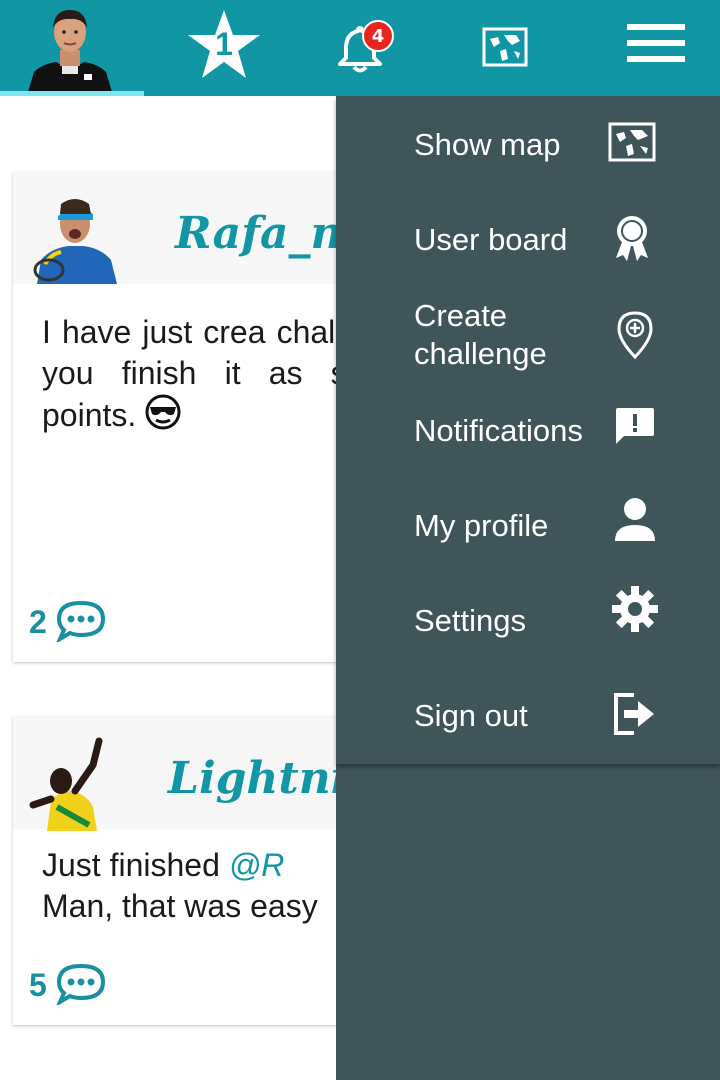  Describe the element at coordinates (180, 906) in the screenshot. I see `post-text-content: Man, that was easy` at that location.